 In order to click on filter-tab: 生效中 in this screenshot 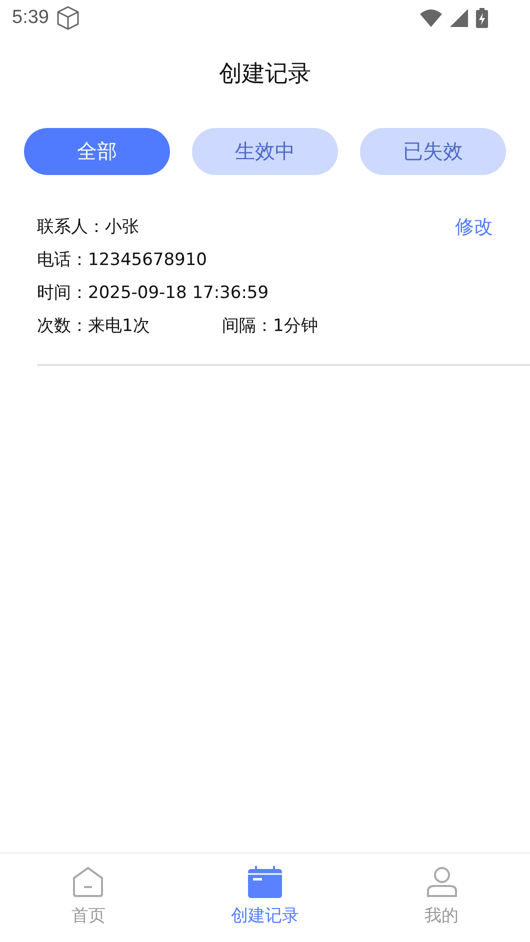, I will do `click(265, 151)`.